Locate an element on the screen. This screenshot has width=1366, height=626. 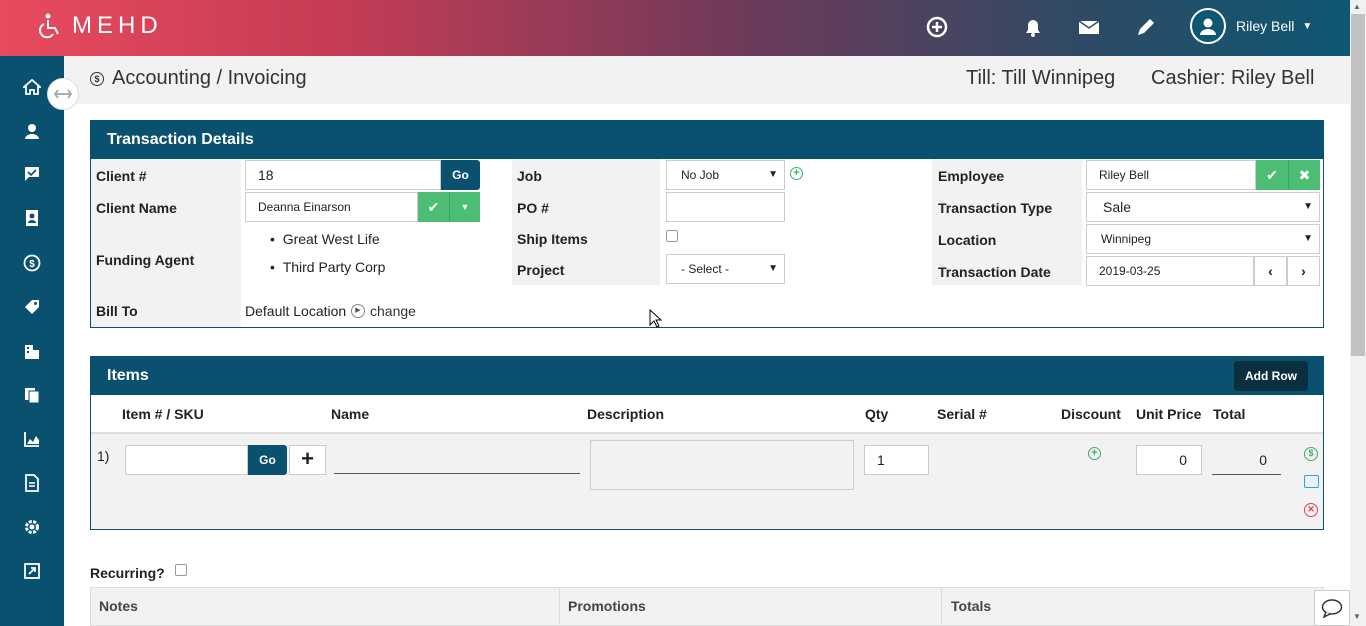
project-label: Project is located at coordinates (541, 270).